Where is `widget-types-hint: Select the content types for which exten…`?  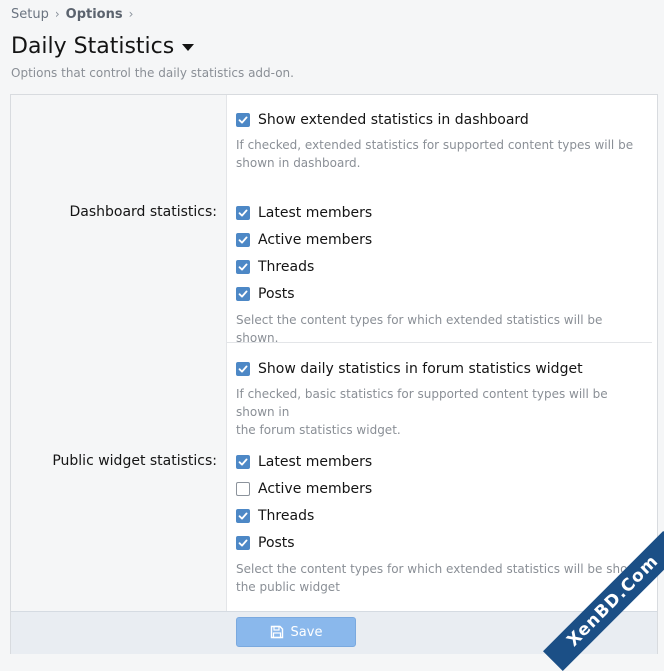 widget-types-hint: Select the content types for which exten… is located at coordinates (441, 578).